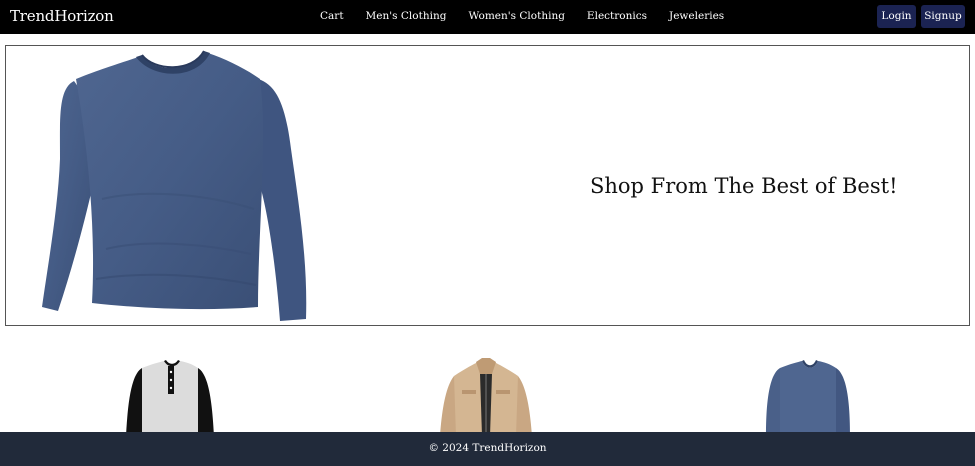 Image resolution: width=975 pixels, height=466 pixels. I want to click on nav-link-jeweleries: Jeweleries, so click(696, 16).